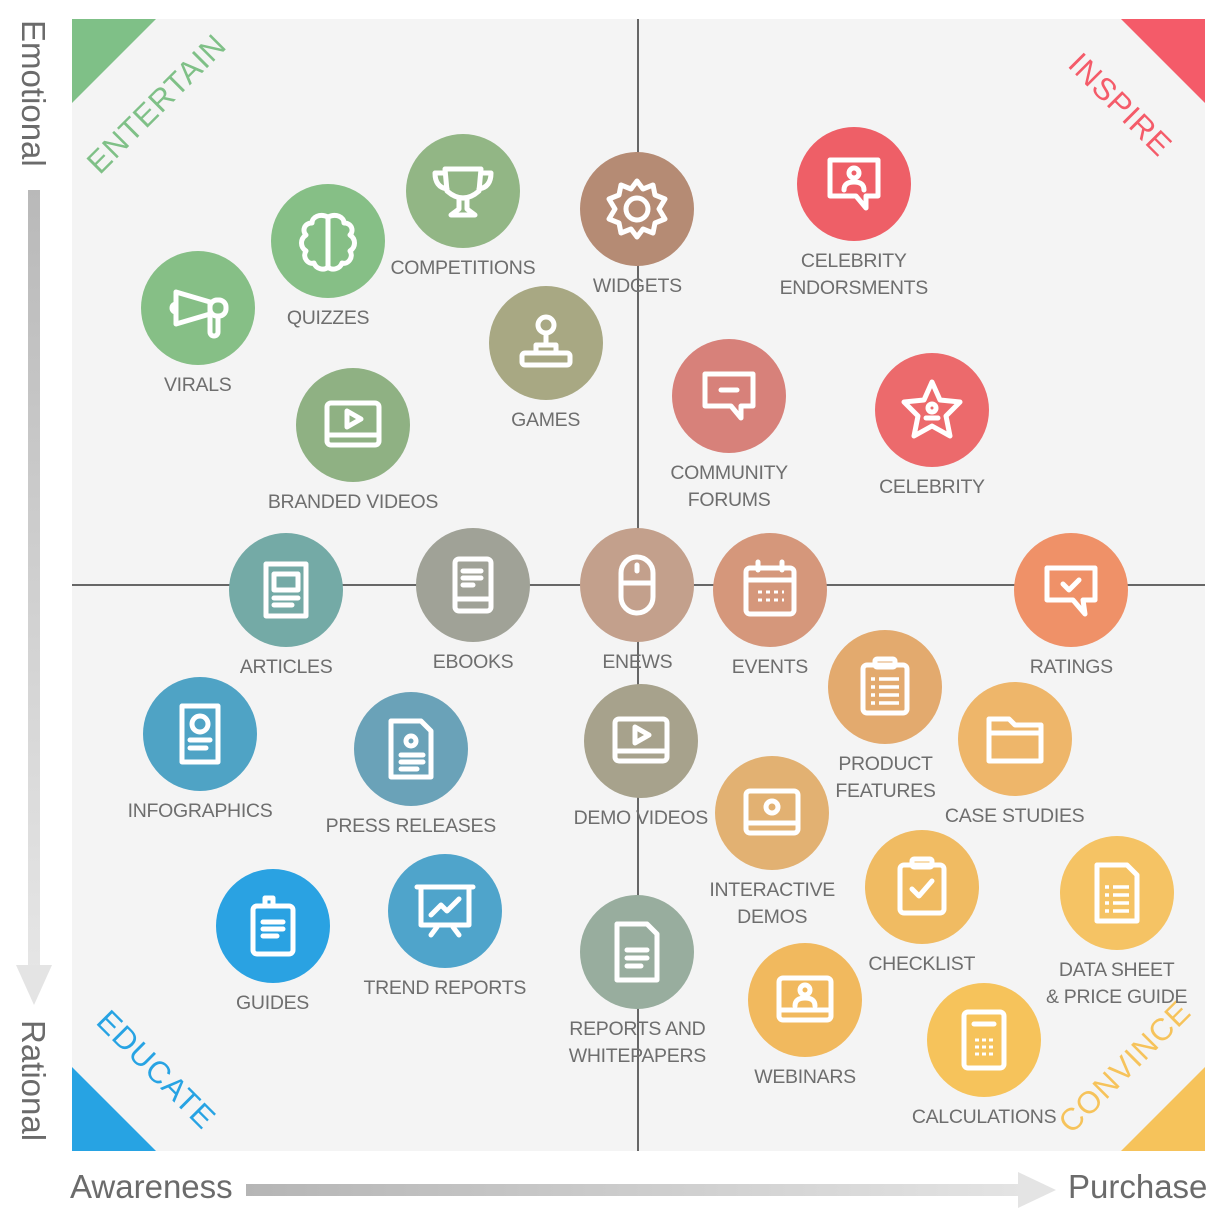 Image resolution: width=1230 pixels, height=1224 pixels. What do you see at coordinates (1163, 61) in the screenshot?
I see `inspire-corner` at bounding box center [1163, 61].